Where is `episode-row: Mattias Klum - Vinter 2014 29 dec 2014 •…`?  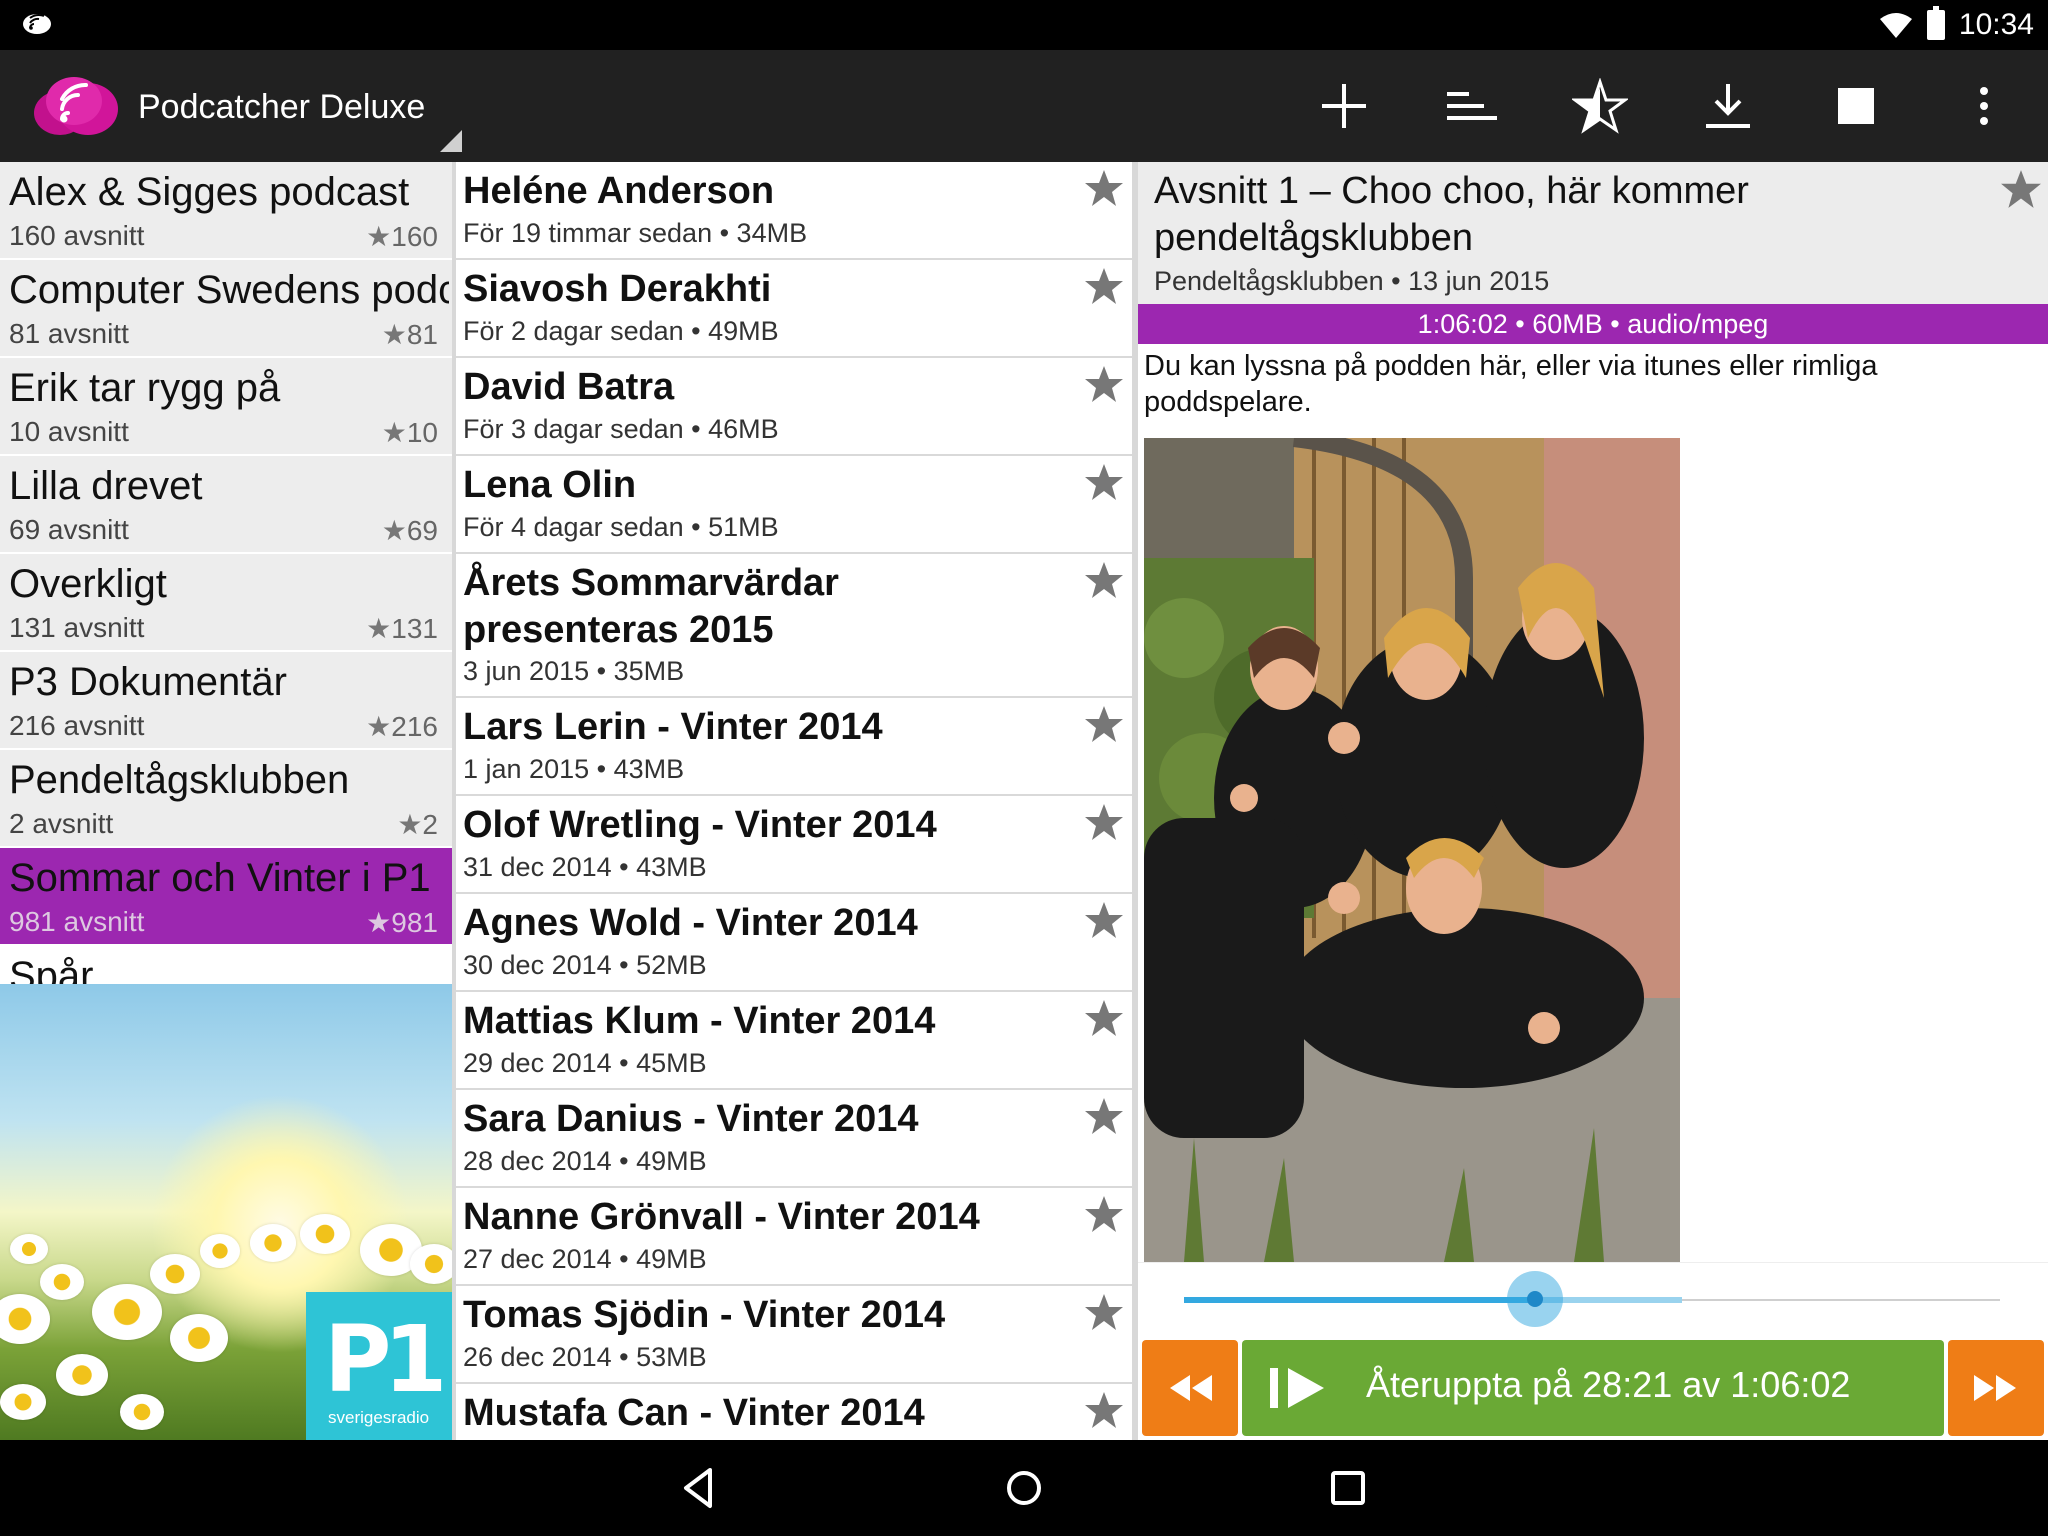 episode-row: Mattias Klum - Vinter 2014 29 dec 2014 •… is located at coordinates (794, 1041).